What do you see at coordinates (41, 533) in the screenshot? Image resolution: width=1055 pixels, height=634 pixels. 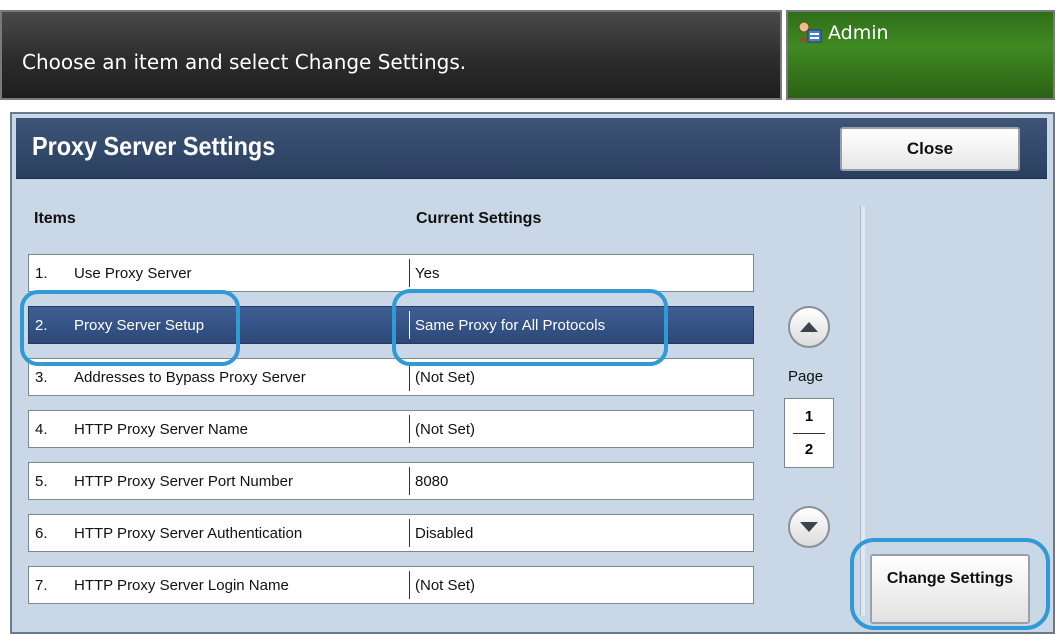 I see `row-number: 6.` at bounding box center [41, 533].